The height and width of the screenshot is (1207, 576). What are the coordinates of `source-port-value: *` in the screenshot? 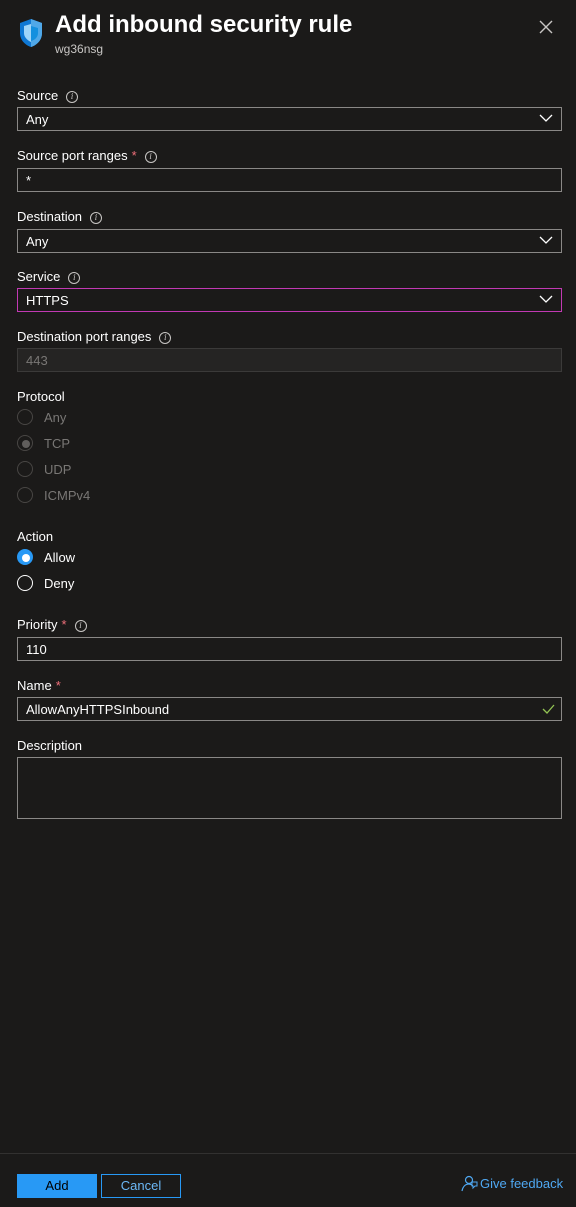 It's located at (29, 180).